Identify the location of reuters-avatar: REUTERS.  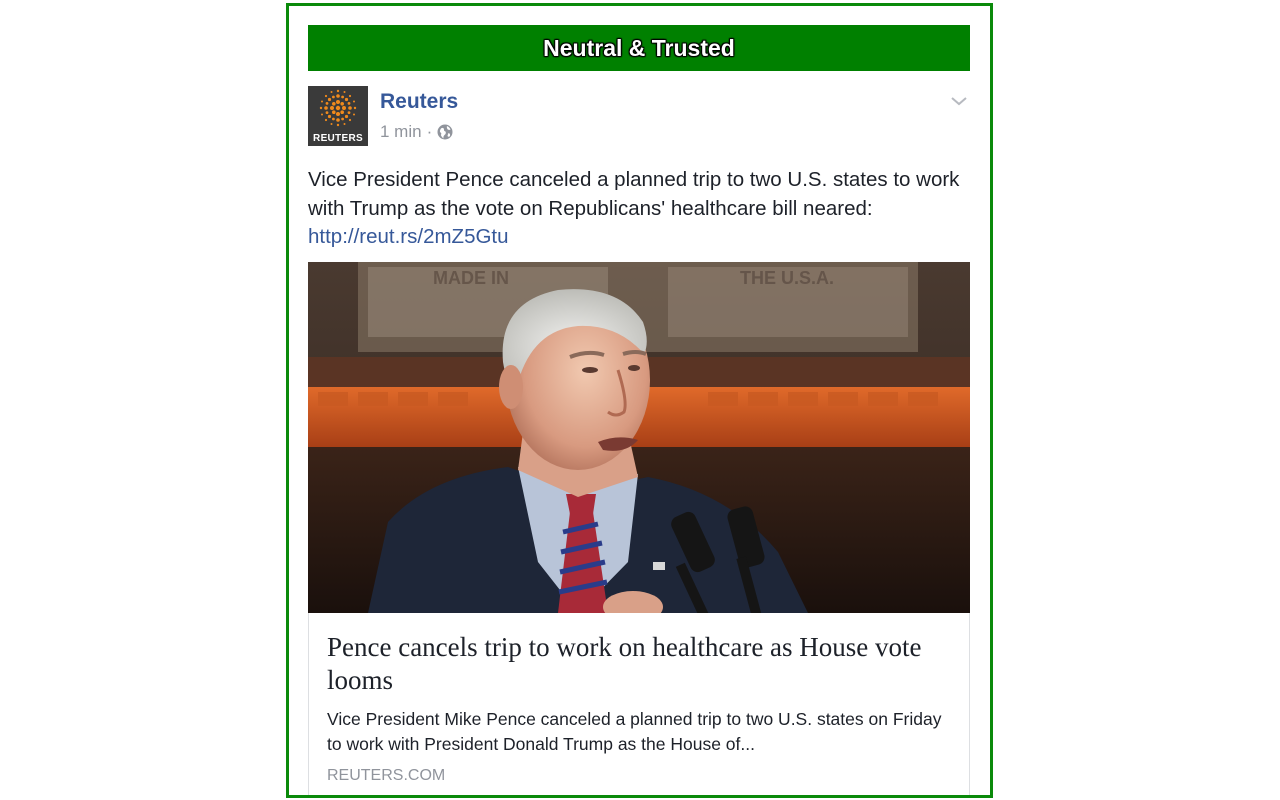
(338, 116).